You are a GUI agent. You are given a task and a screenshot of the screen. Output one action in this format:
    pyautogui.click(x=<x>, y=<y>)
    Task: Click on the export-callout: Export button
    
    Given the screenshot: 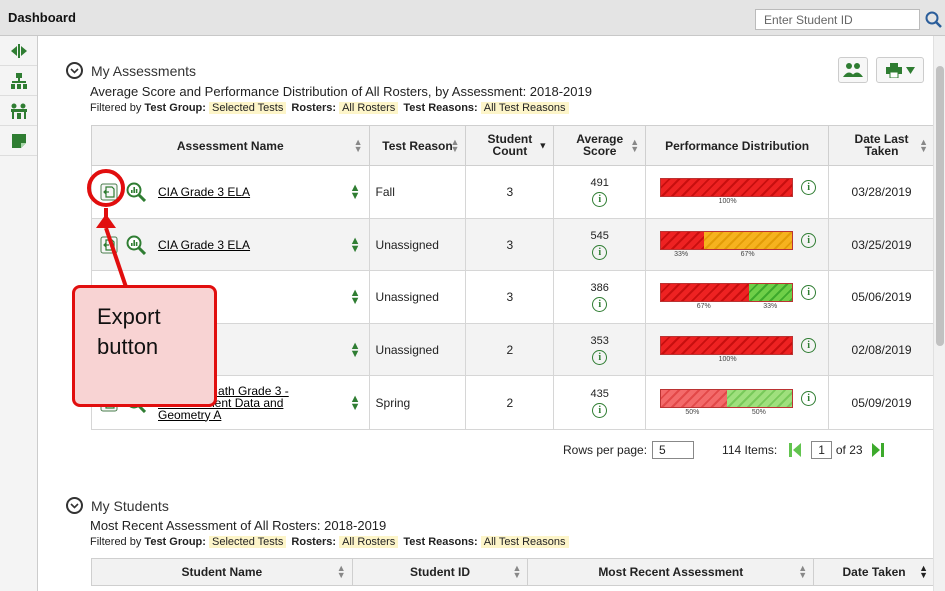 What is the action you would take?
    pyautogui.click(x=144, y=346)
    